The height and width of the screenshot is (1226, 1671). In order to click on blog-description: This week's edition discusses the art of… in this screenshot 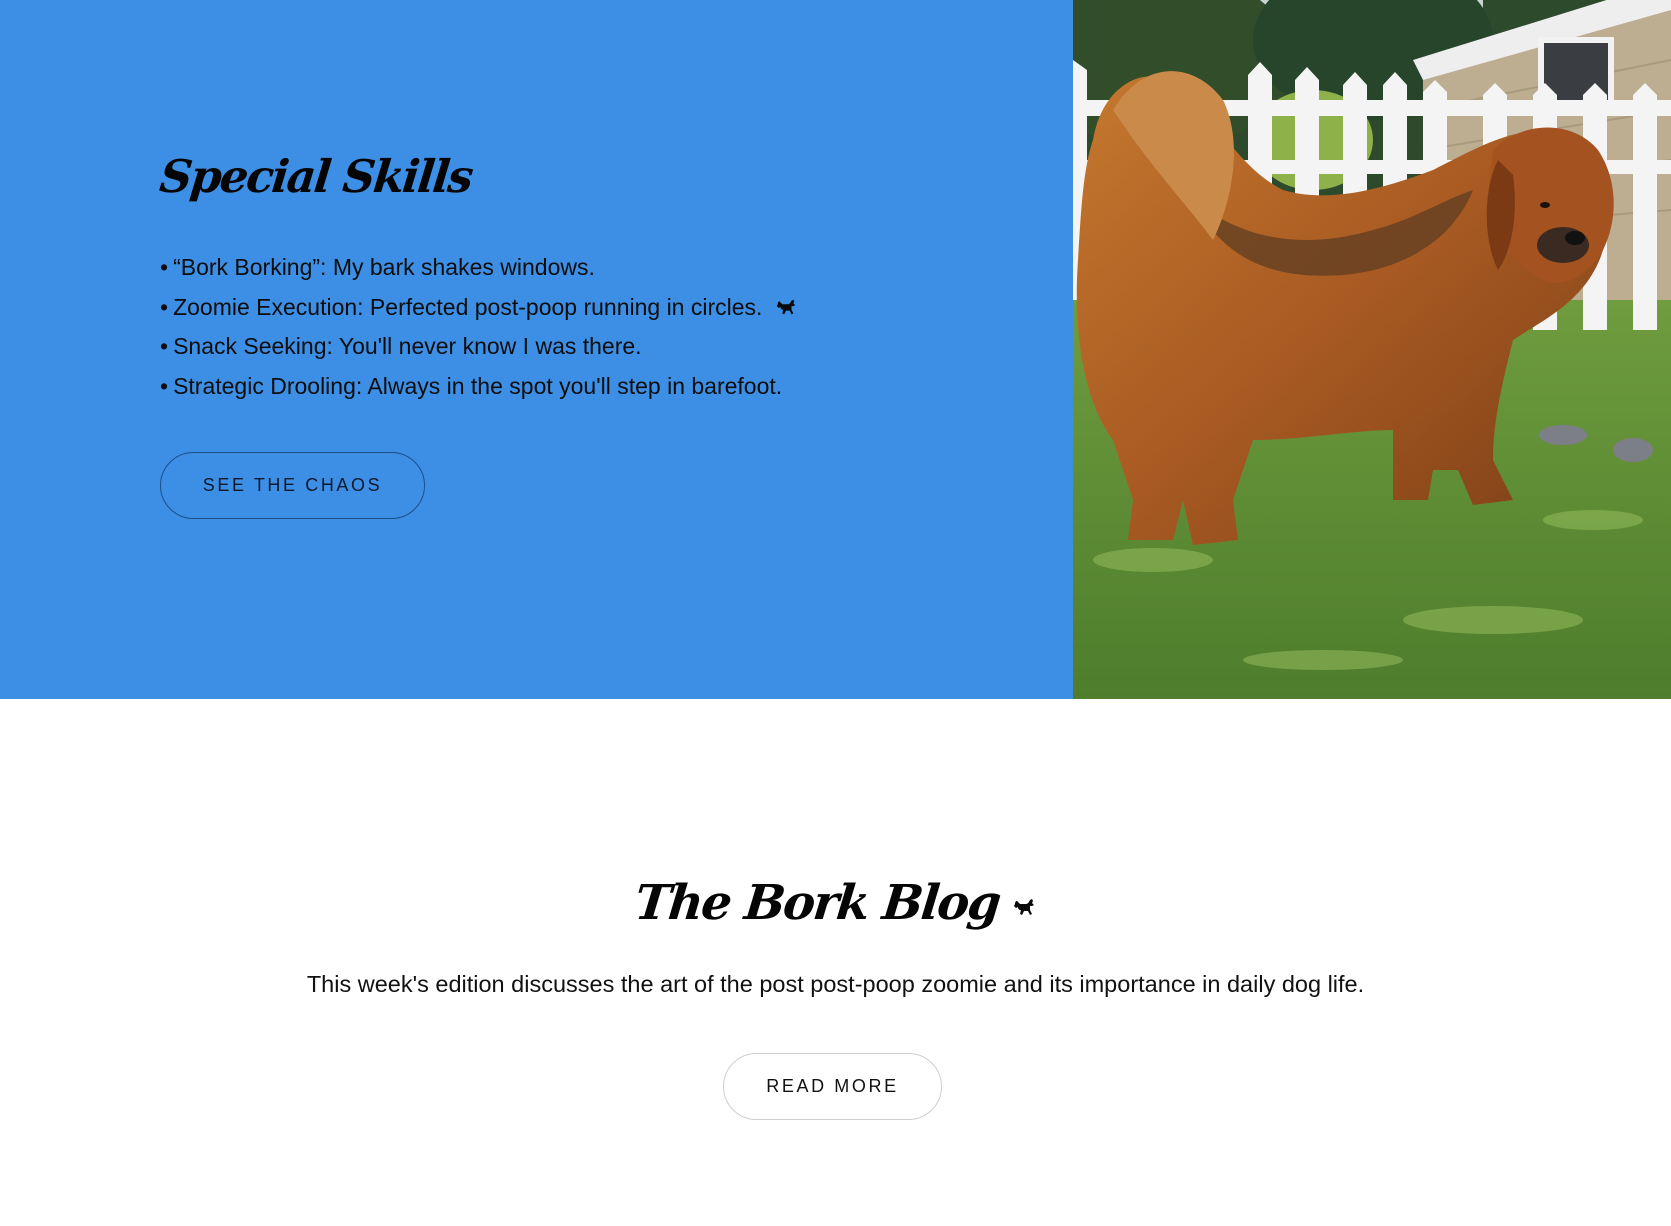, I will do `click(835, 984)`.